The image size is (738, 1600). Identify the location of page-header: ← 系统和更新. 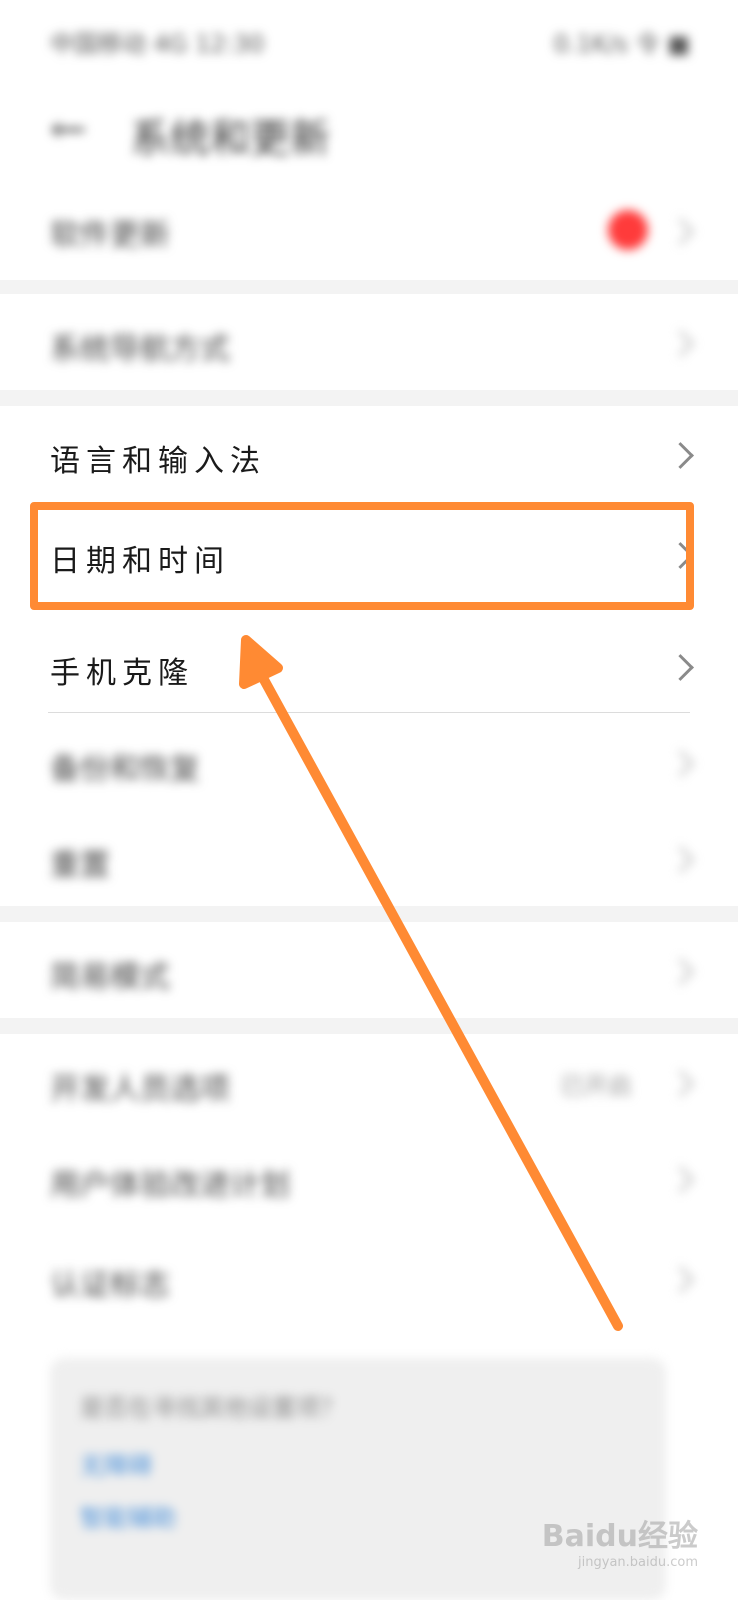
(369, 130).